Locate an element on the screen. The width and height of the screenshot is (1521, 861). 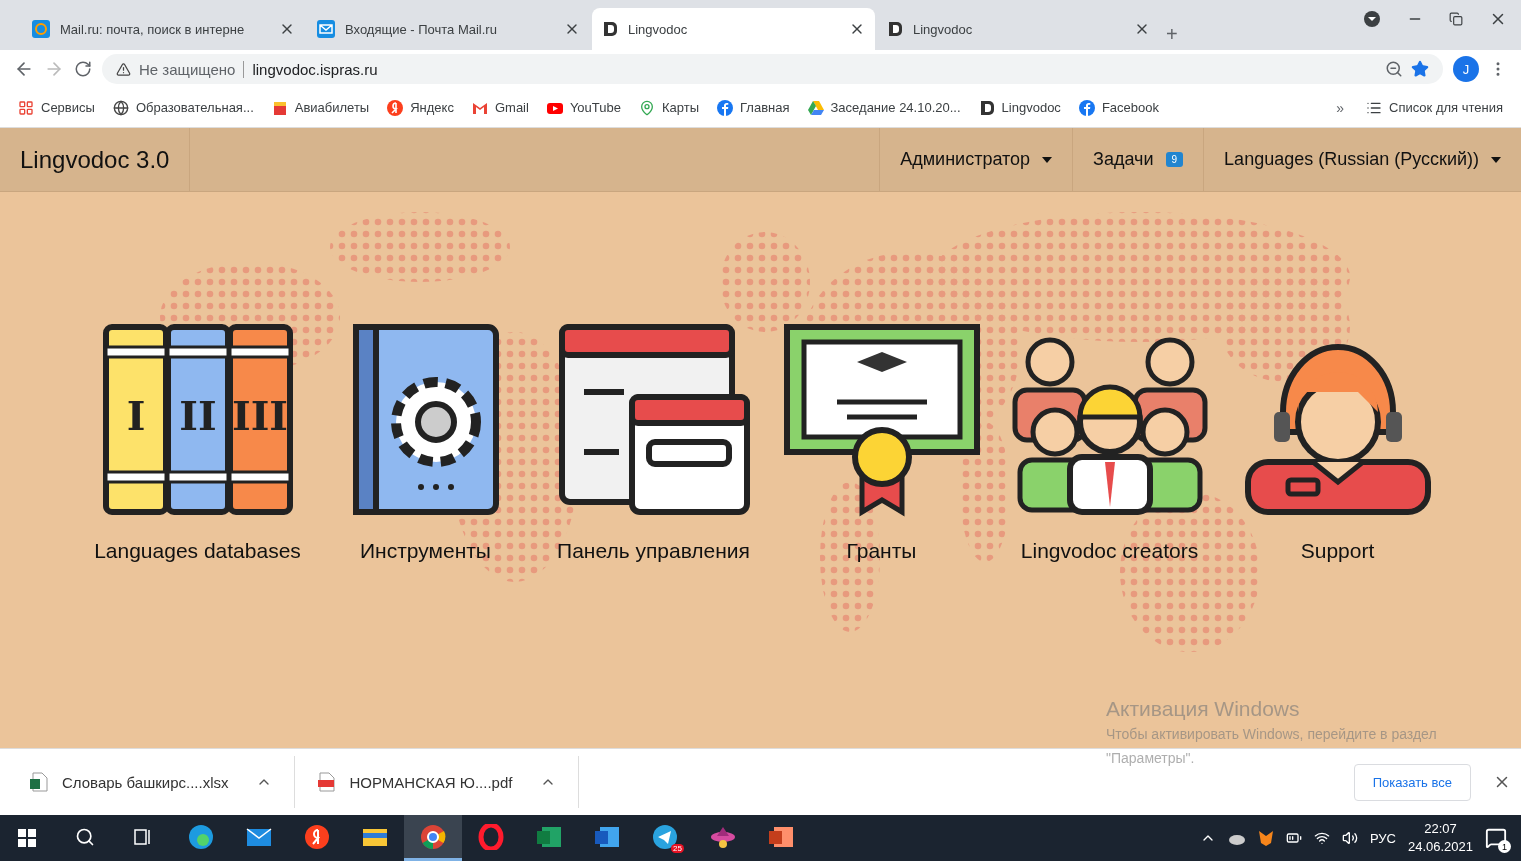
reading-list-link: Список для чтения is located at coordinates (1434, 107).